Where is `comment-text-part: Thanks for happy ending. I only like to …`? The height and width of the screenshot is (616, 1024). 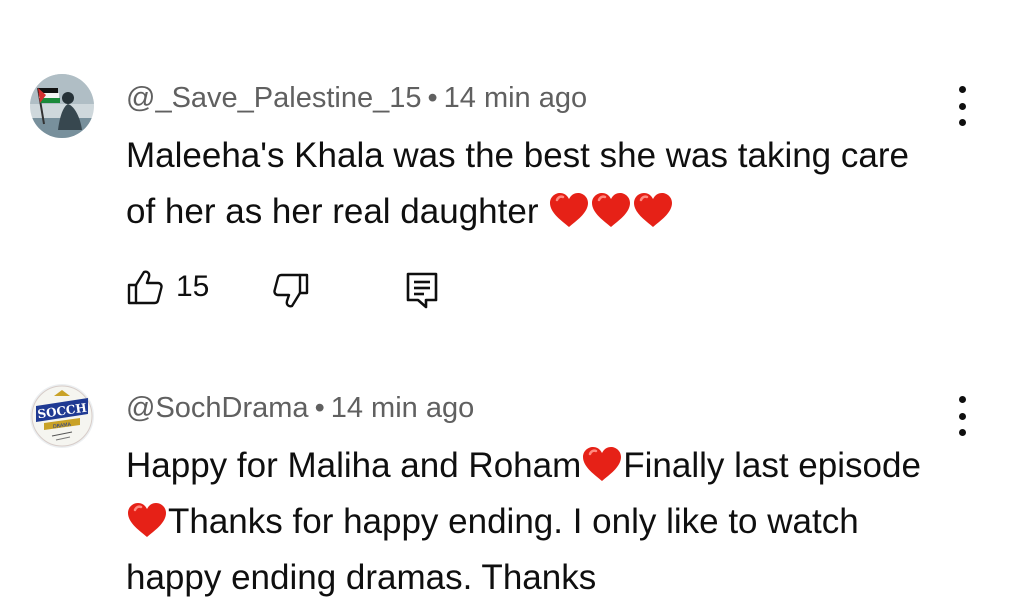 comment-text-part: Thanks for happy ending. I only like to … is located at coordinates (492, 549).